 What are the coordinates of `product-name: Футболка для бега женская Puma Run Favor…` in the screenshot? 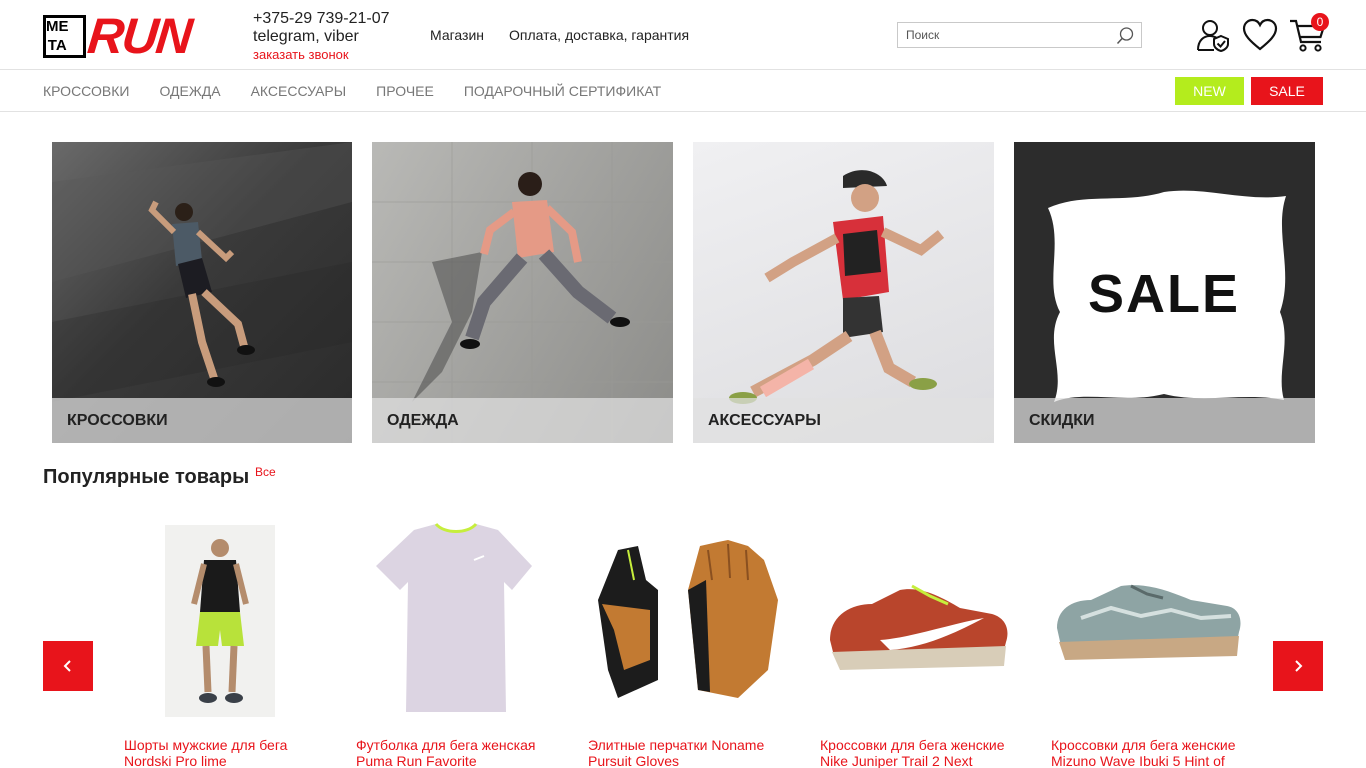 It's located at (461, 752).